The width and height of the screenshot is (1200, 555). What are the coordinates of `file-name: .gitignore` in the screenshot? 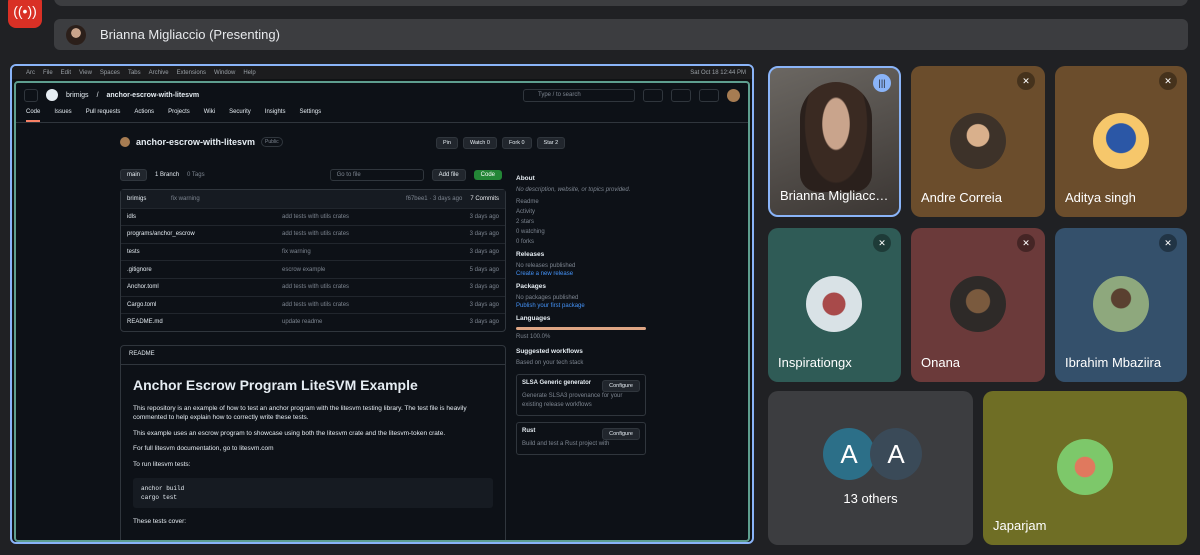 It's located at (204, 270).